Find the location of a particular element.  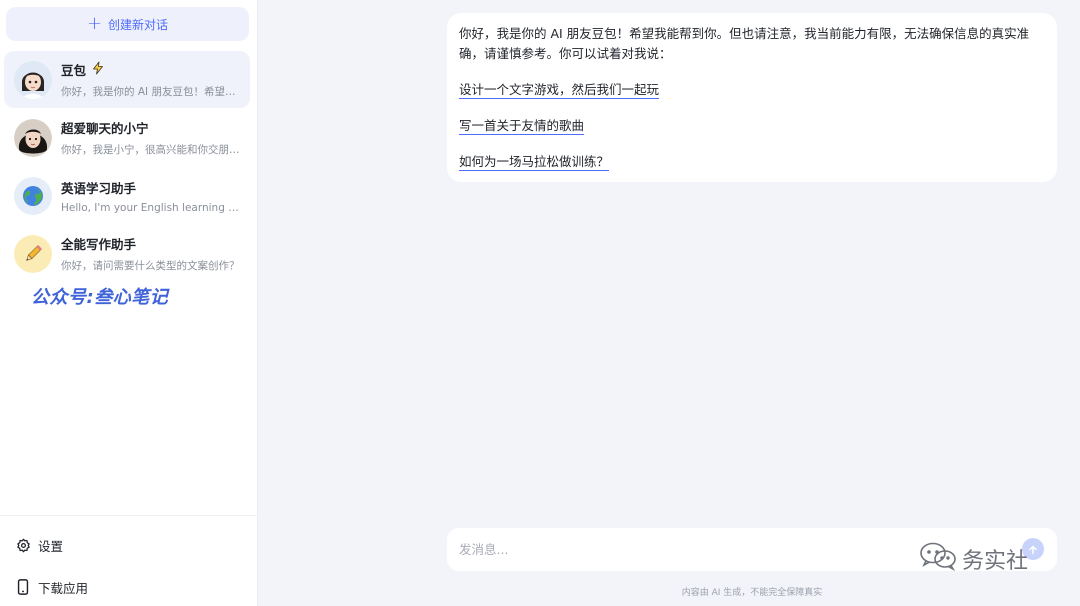

watermark-logo: 务实社 is located at coordinates (973, 559).